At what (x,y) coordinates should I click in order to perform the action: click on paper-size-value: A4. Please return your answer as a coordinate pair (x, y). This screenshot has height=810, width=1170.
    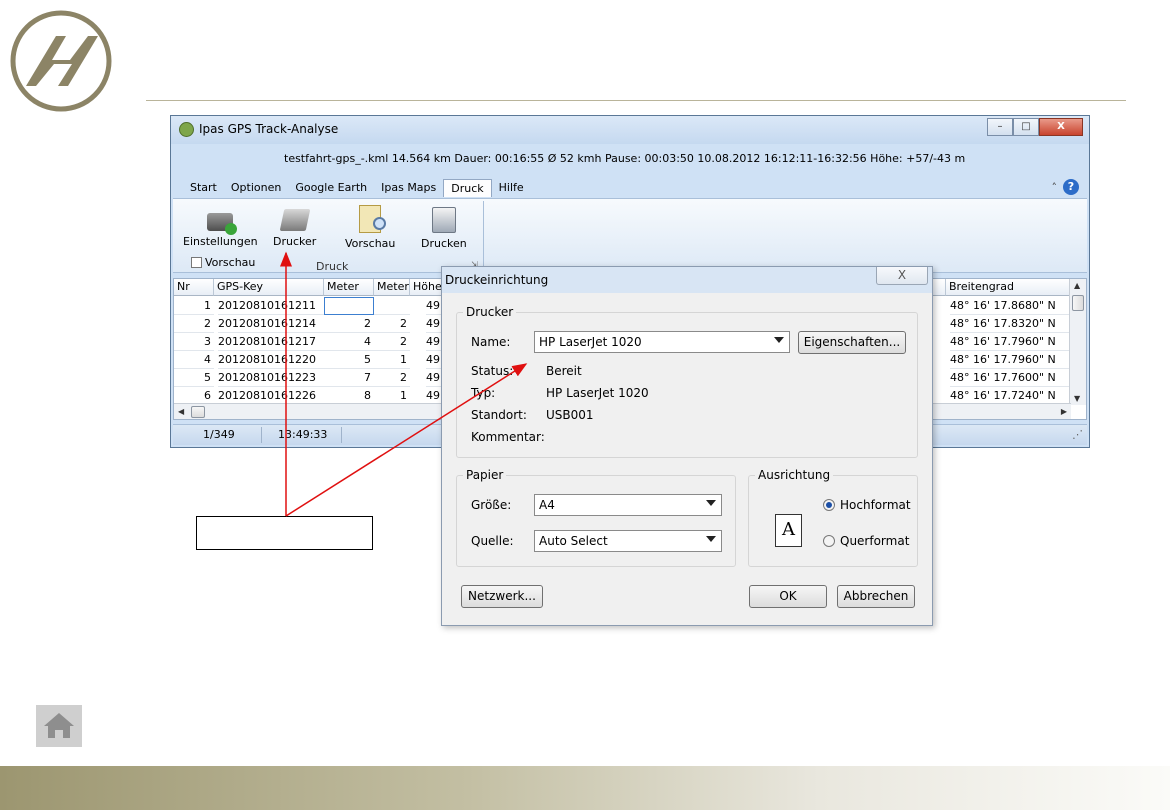
    Looking at the image, I should click on (547, 505).